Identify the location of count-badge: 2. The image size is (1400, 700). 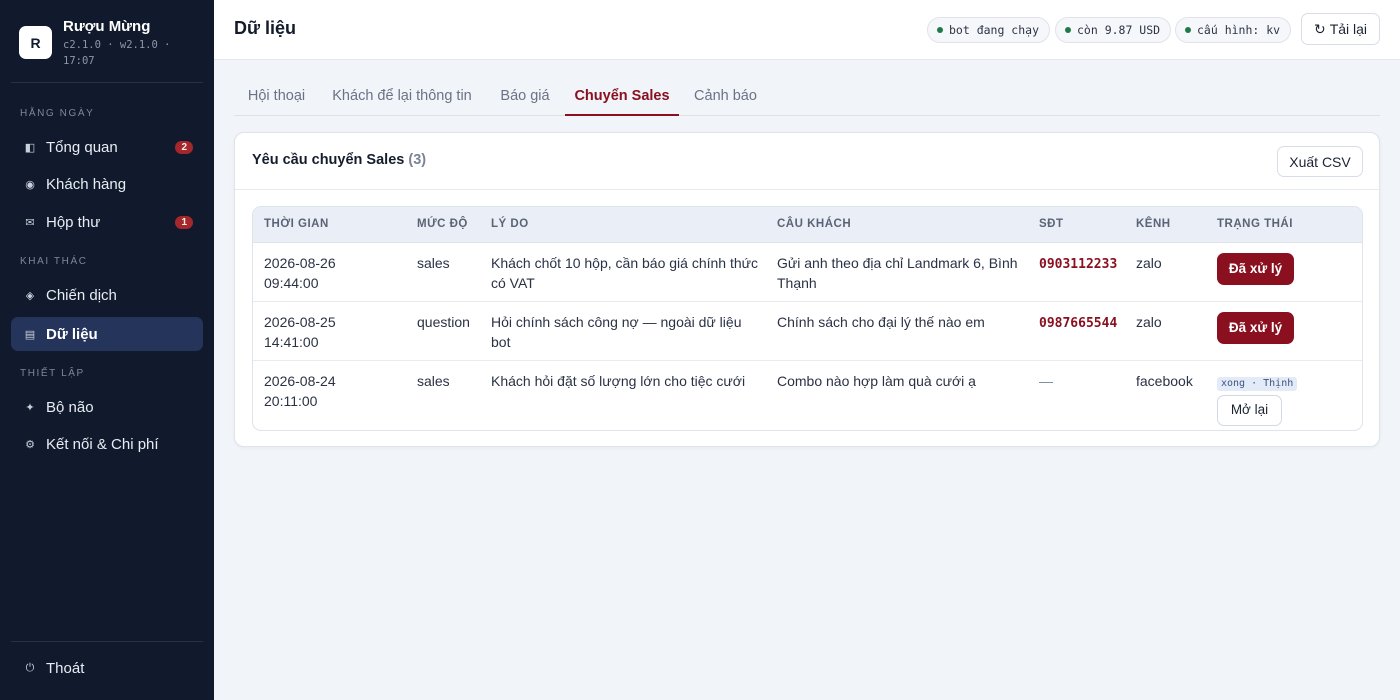
(184, 147).